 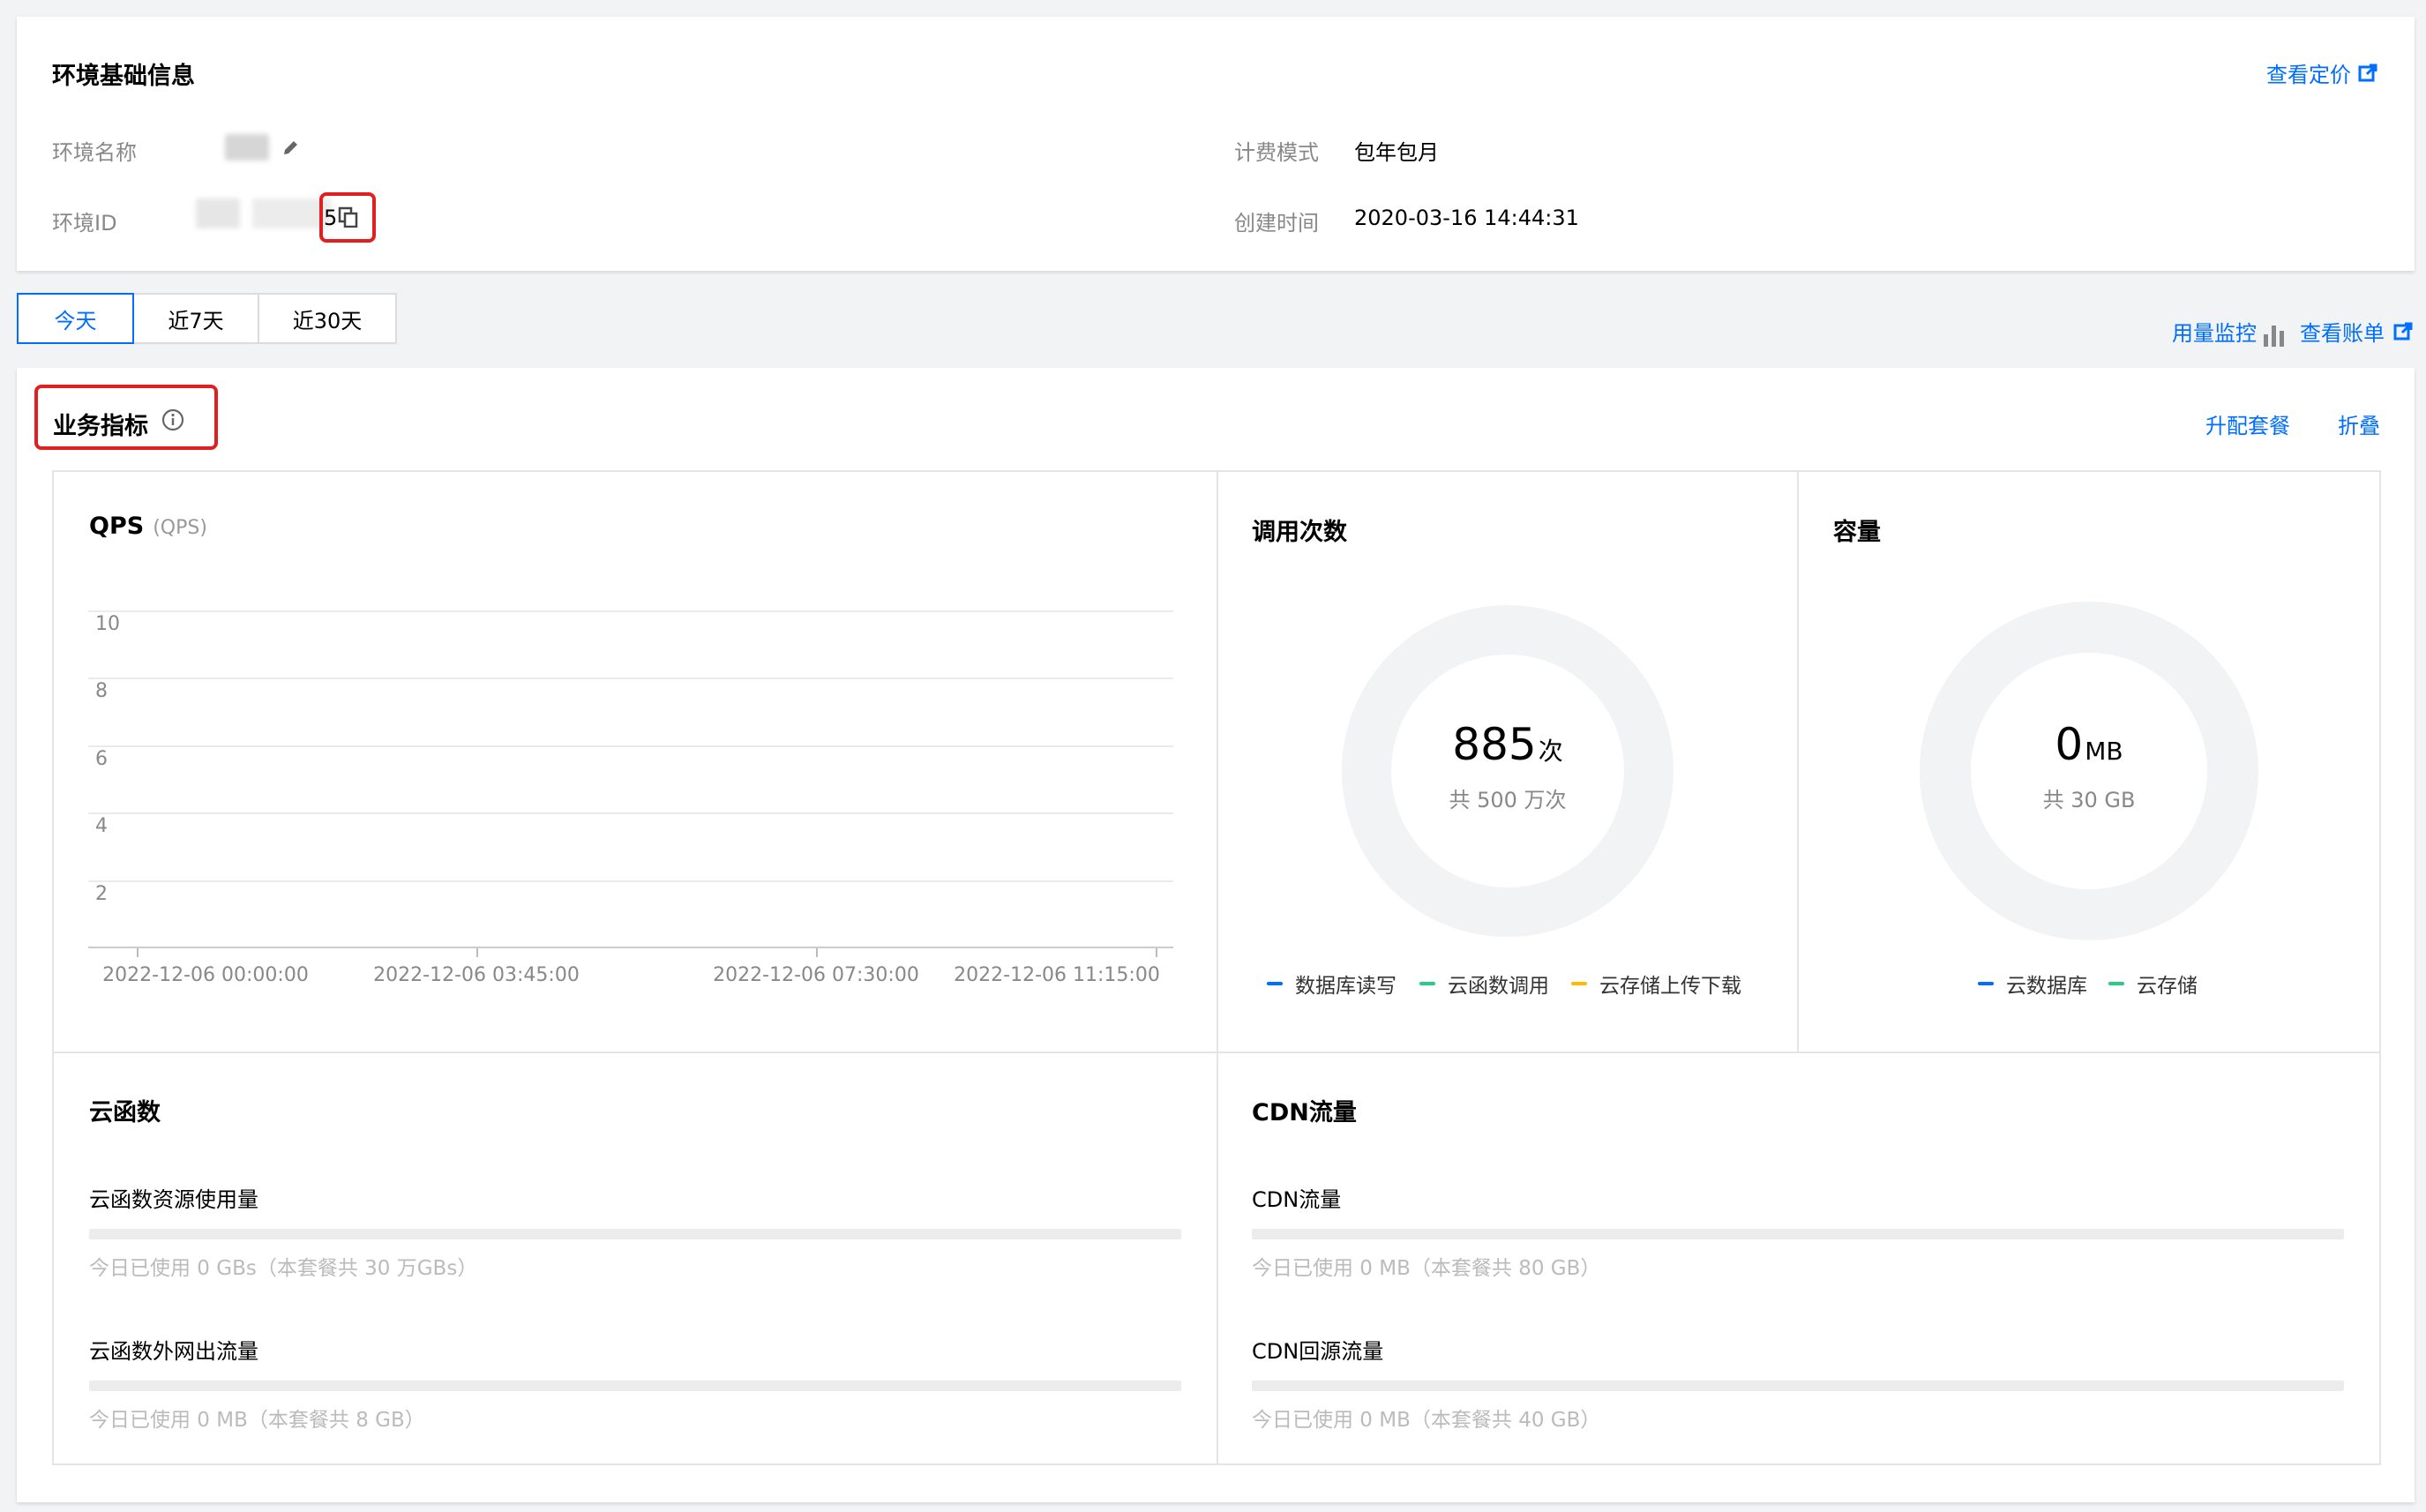 I want to click on billing-mode-value: 包年包月, so click(x=1396, y=152).